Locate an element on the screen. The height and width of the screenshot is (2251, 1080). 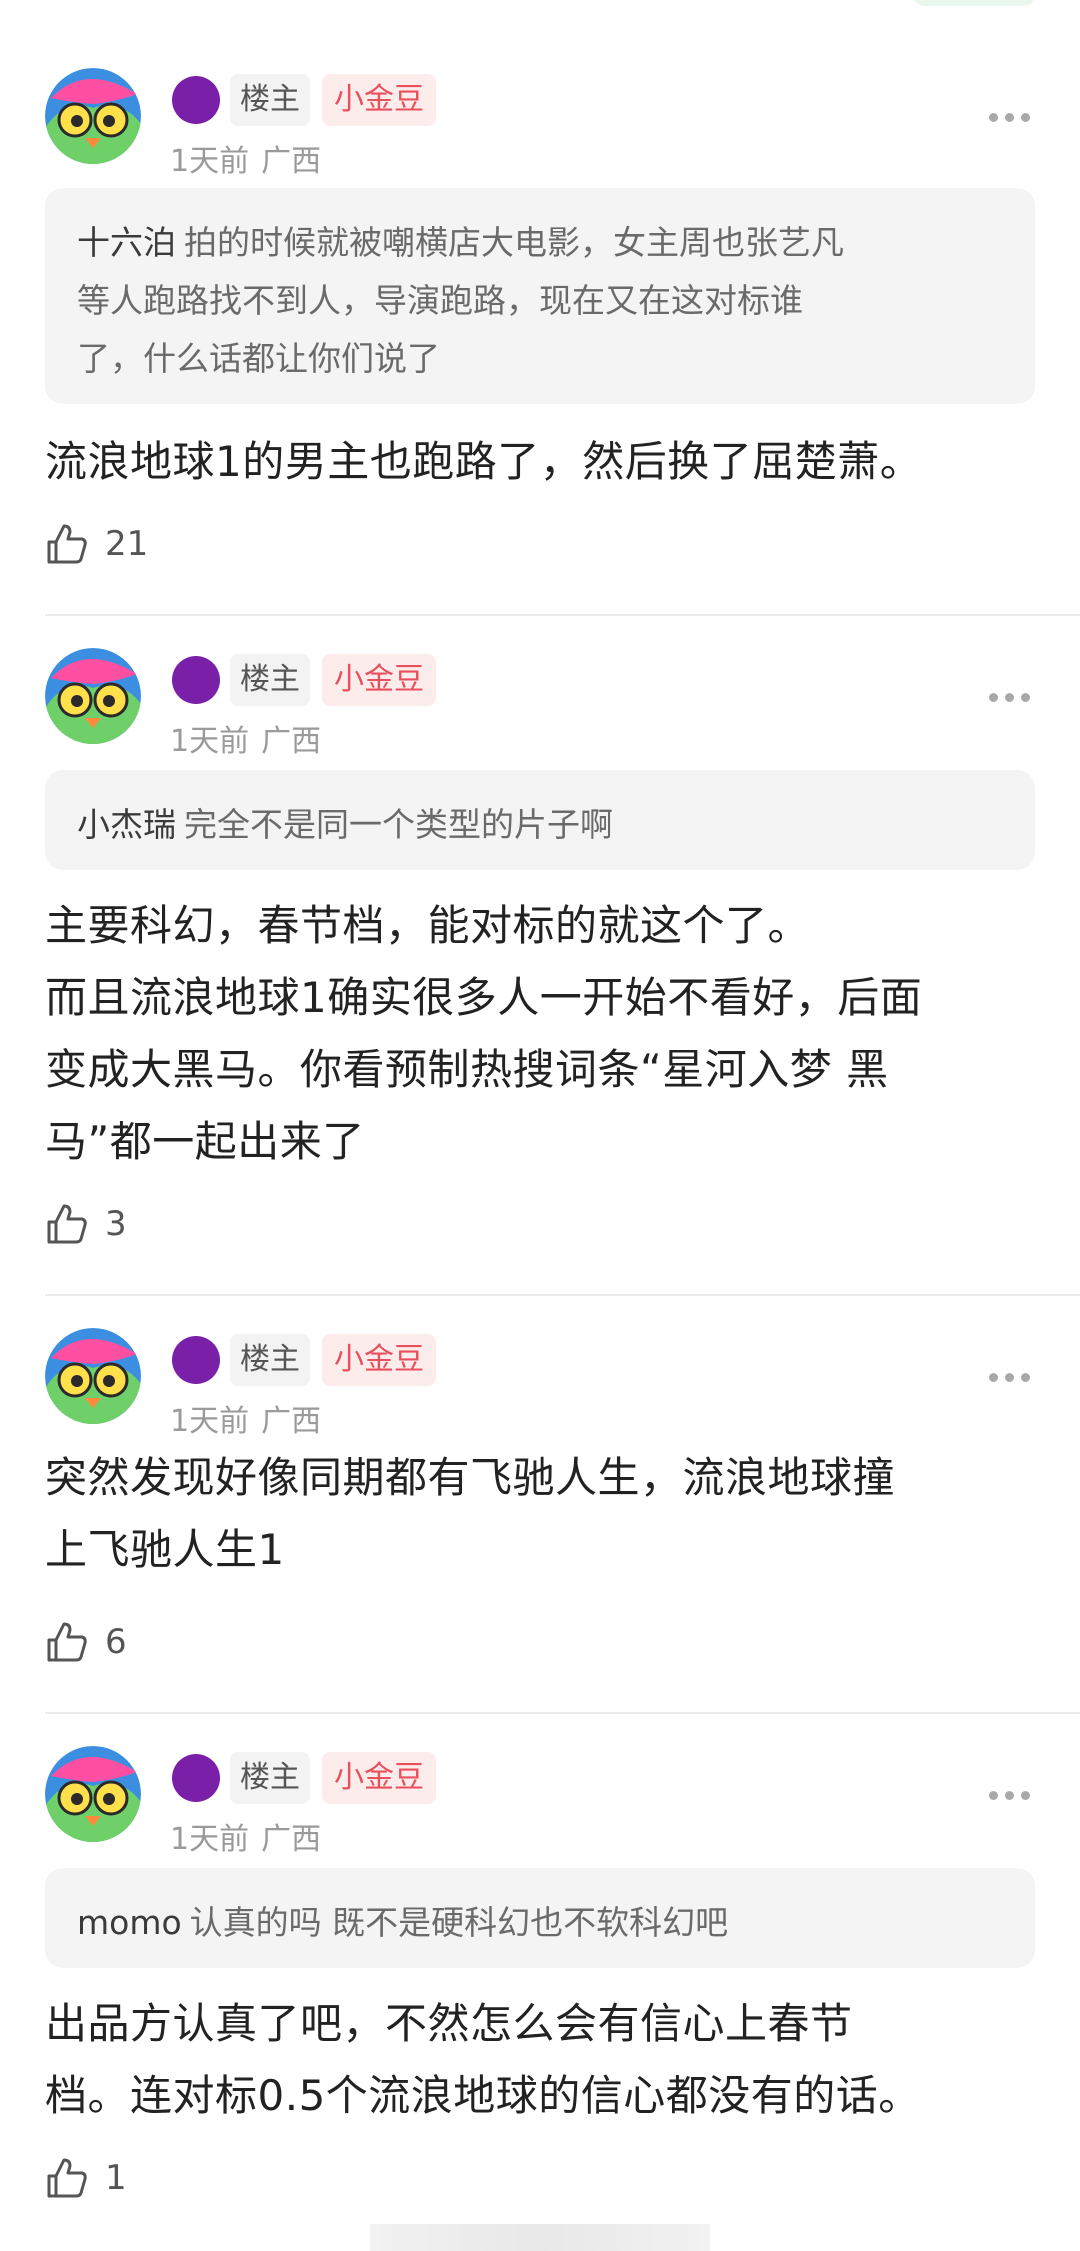
content-line: 档。连对标0.5个流浪地球的信心都没有的话。 is located at coordinates (483, 2095).